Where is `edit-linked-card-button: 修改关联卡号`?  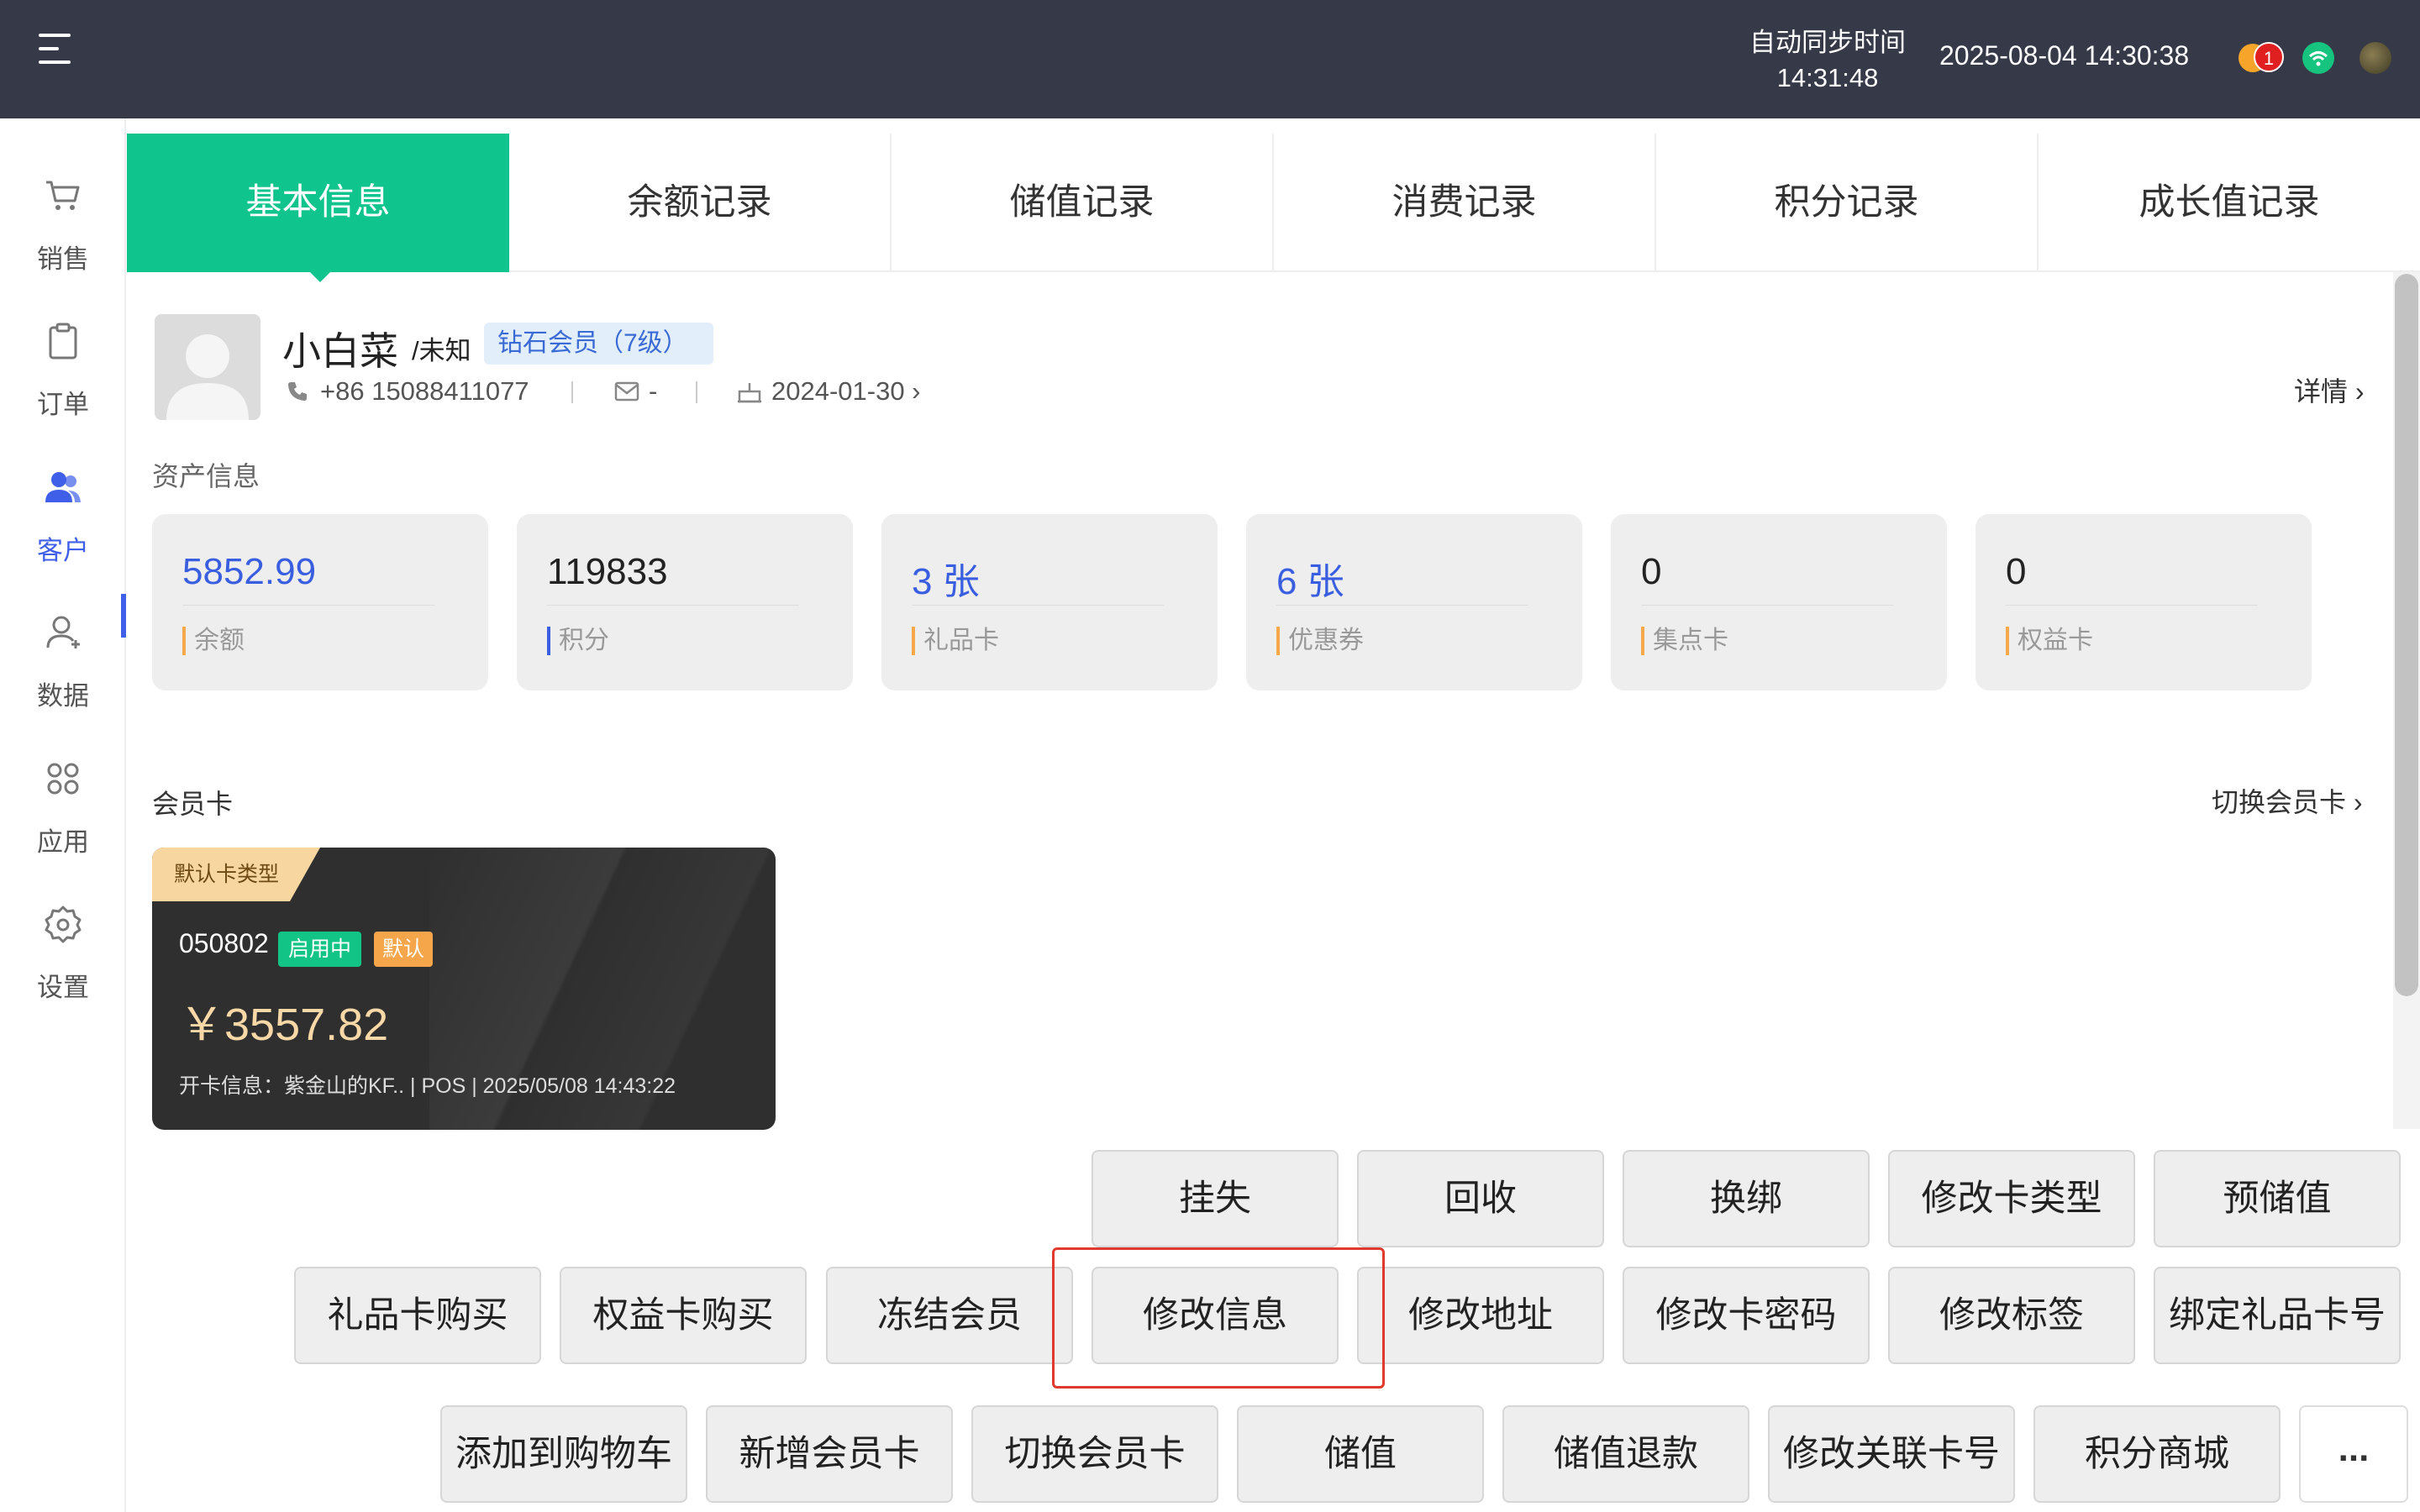 edit-linked-card-button: 修改关联卡号 is located at coordinates (1891, 1454).